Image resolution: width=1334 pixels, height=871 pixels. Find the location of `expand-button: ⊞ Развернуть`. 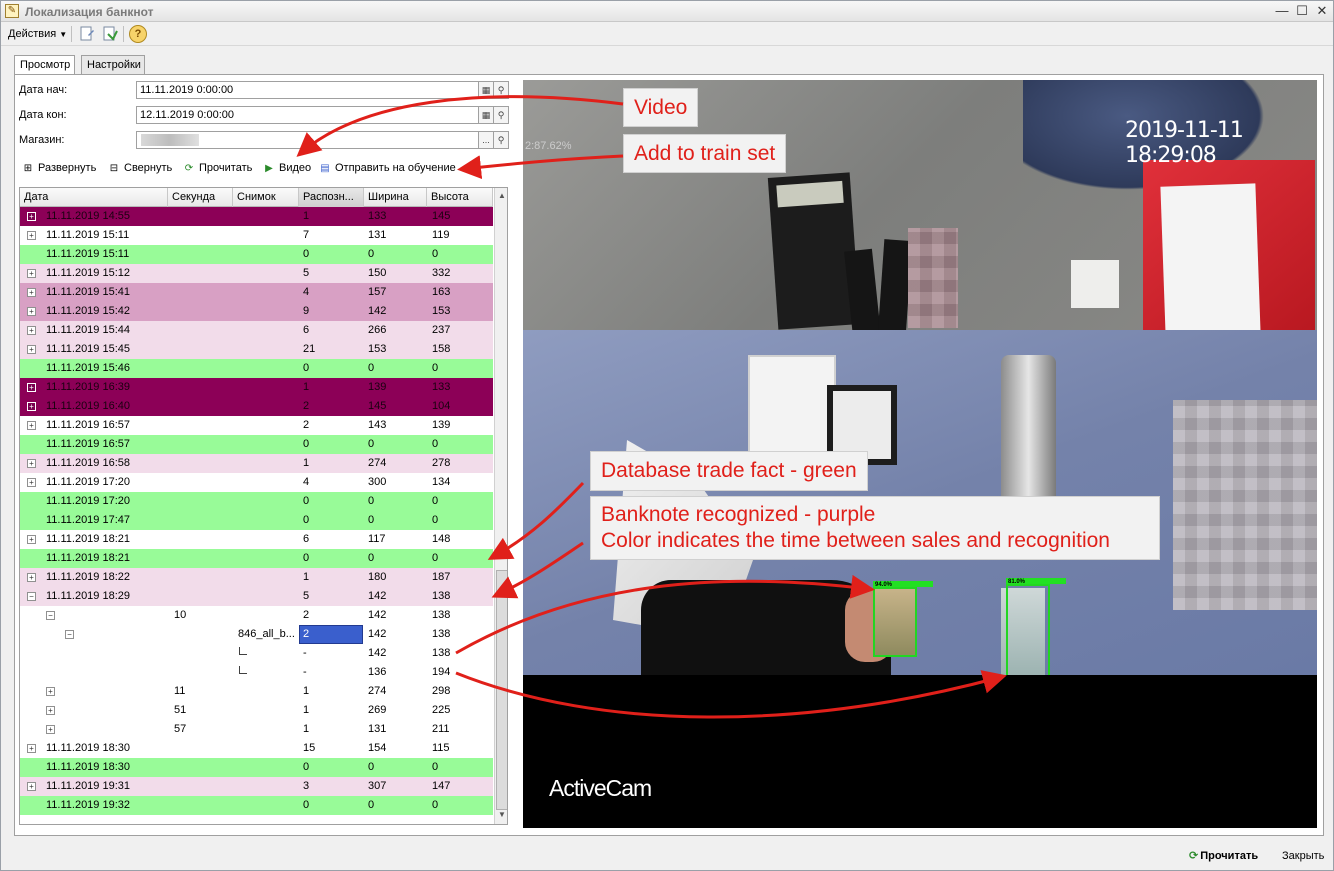

expand-button: ⊞ Развернуть is located at coordinates (59, 168).